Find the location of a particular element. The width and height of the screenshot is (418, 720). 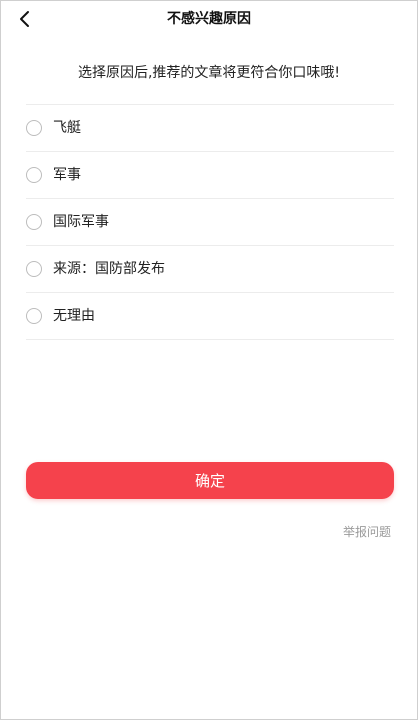

header-bar: 不感兴趣原因 is located at coordinates (209, 19).